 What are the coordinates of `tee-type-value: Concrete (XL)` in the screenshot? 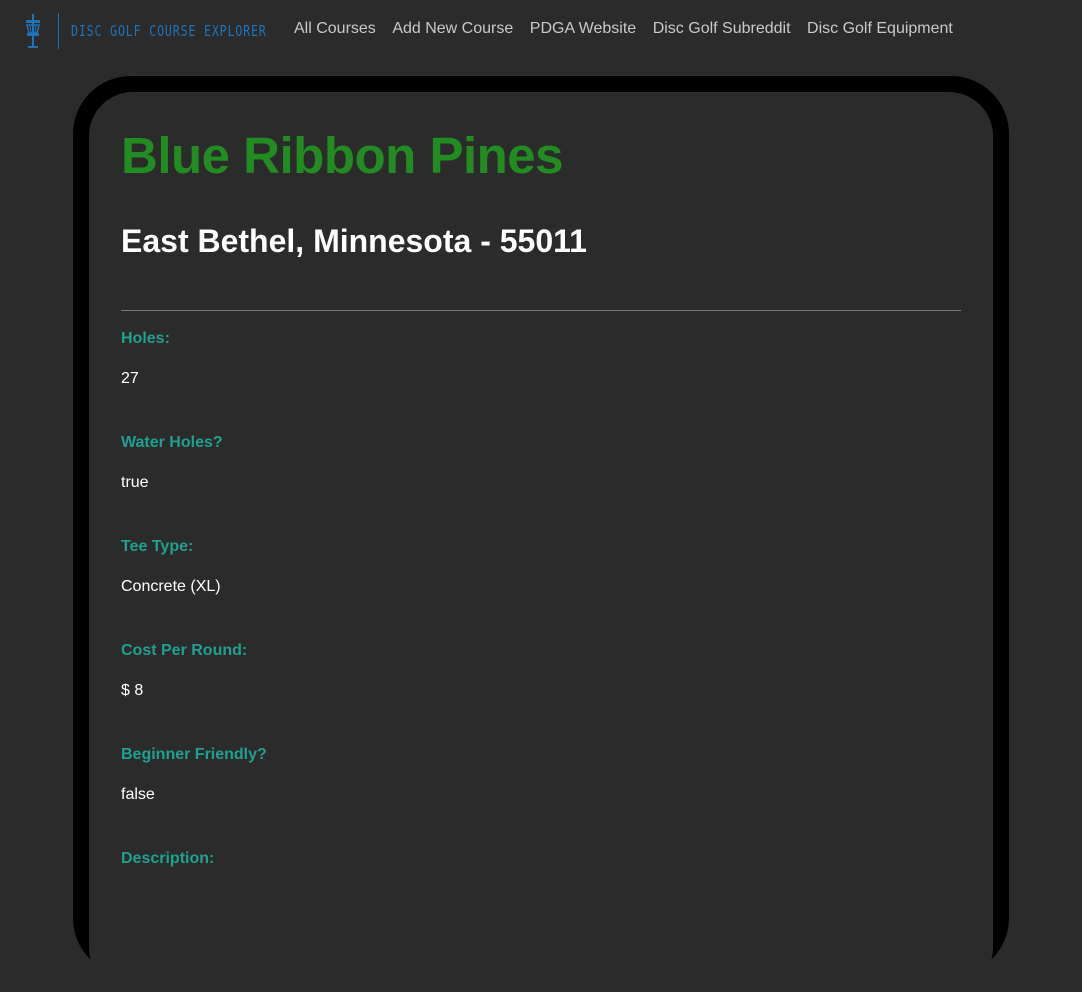 It's located at (171, 586).